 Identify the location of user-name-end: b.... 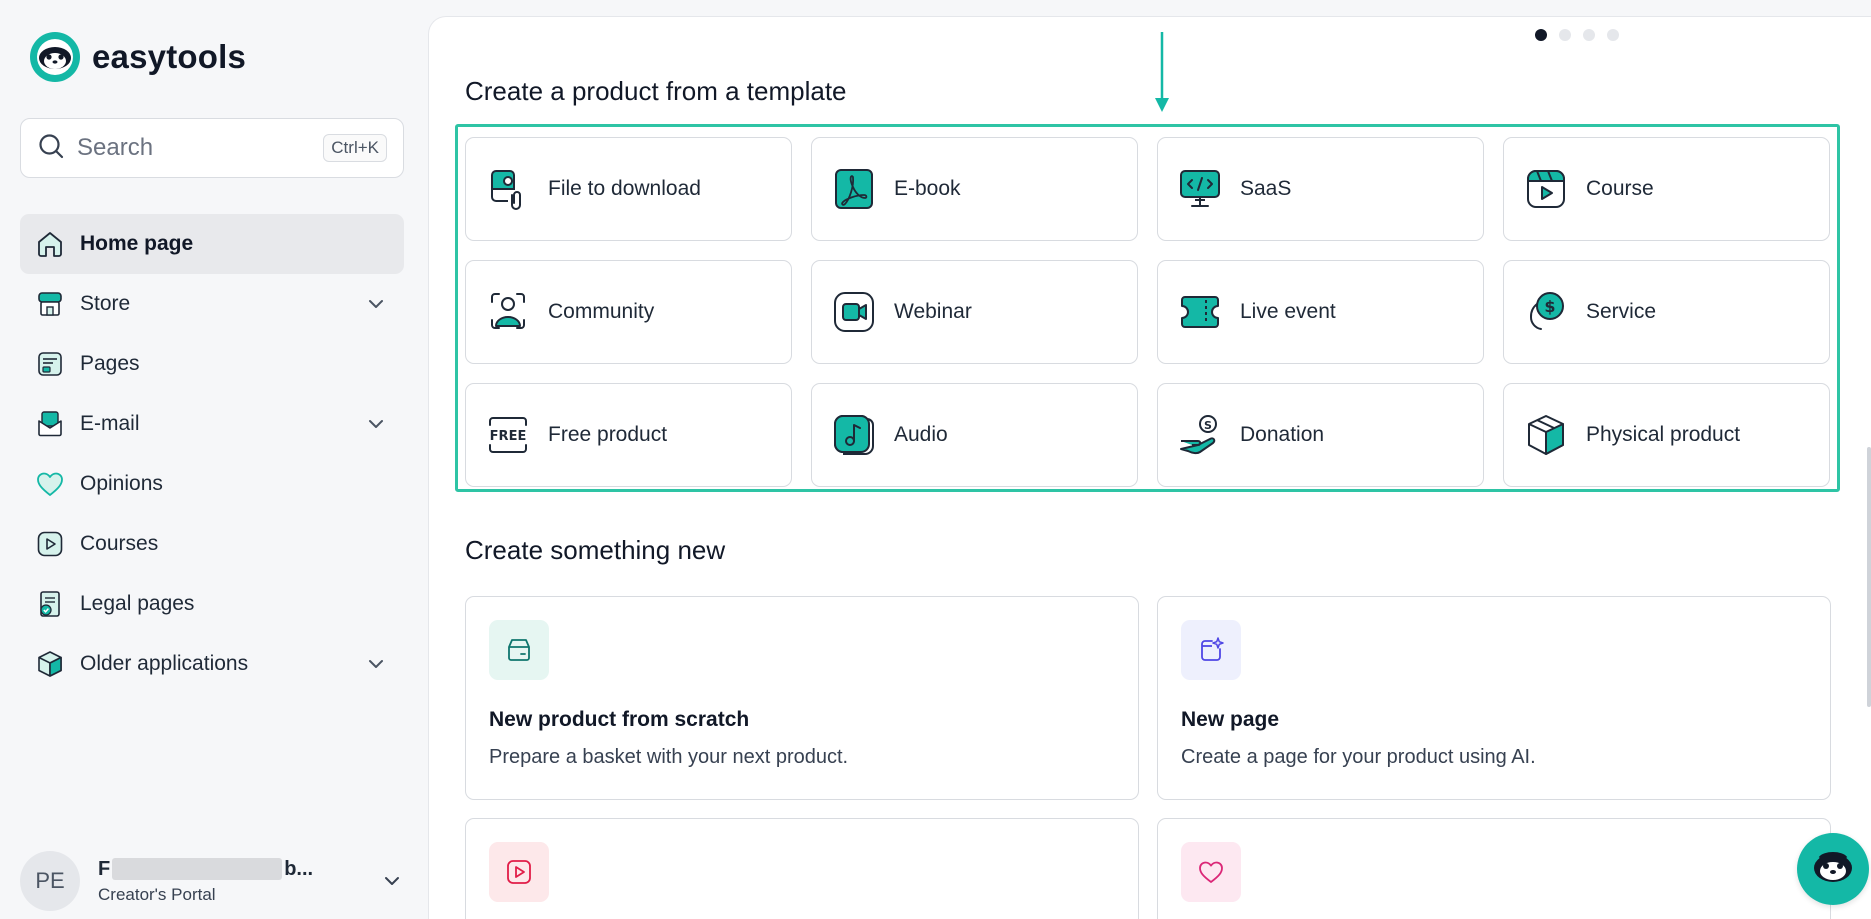
(299, 868).